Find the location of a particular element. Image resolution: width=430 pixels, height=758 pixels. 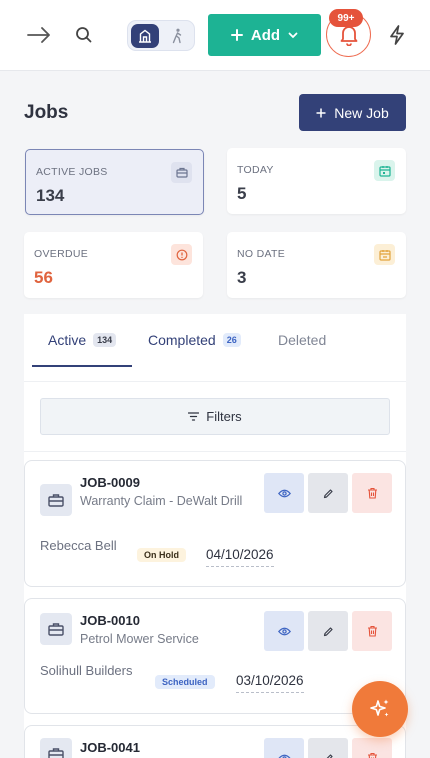

stat-label: ACTIVE JOBS is located at coordinates (72, 172).